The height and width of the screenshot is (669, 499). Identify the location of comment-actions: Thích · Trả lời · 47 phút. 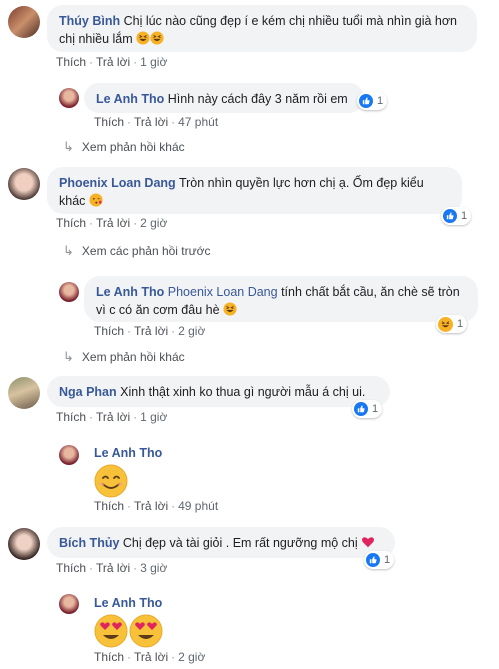
(156, 122).